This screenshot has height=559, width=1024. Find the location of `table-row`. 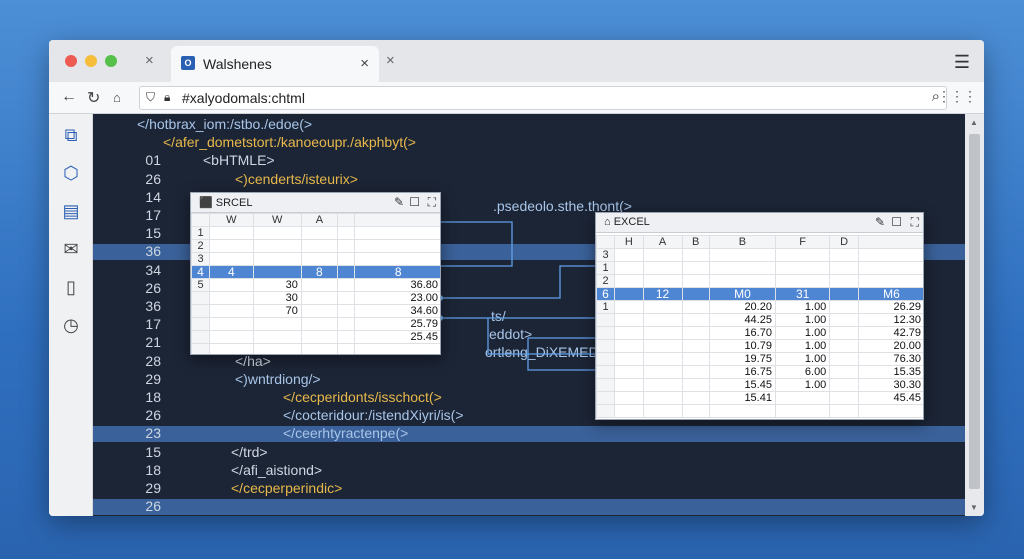

table-row is located at coordinates (315, 348).